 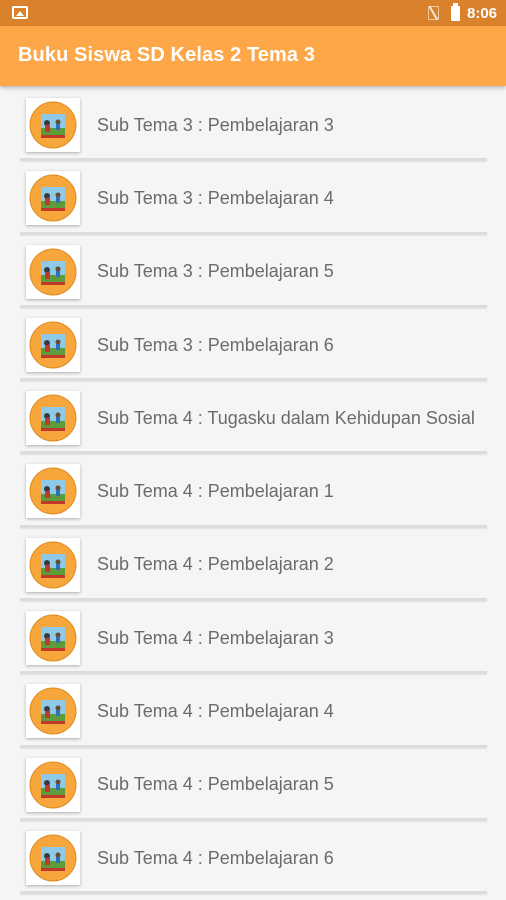 I want to click on list-item: Sub Tema 4 : Pembelajaran 2, so click(x=253, y=565).